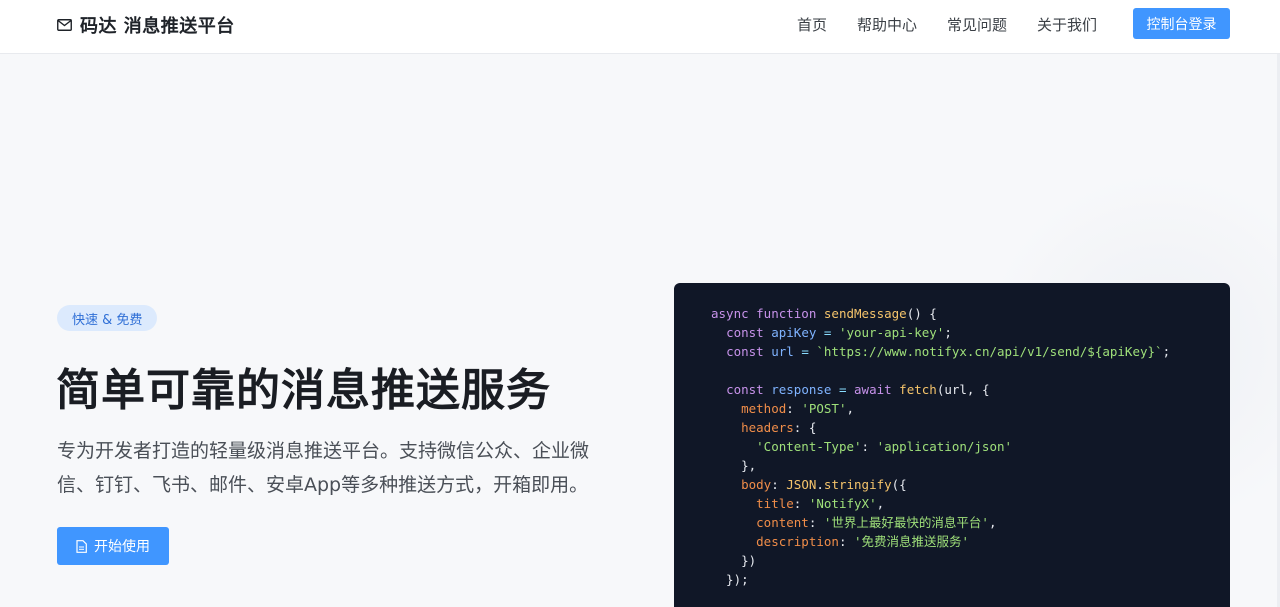 The image size is (1280, 607). Describe the element at coordinates (824, 313) in the screenshot. I see `code-line: async function sendMessage() {` at that location.